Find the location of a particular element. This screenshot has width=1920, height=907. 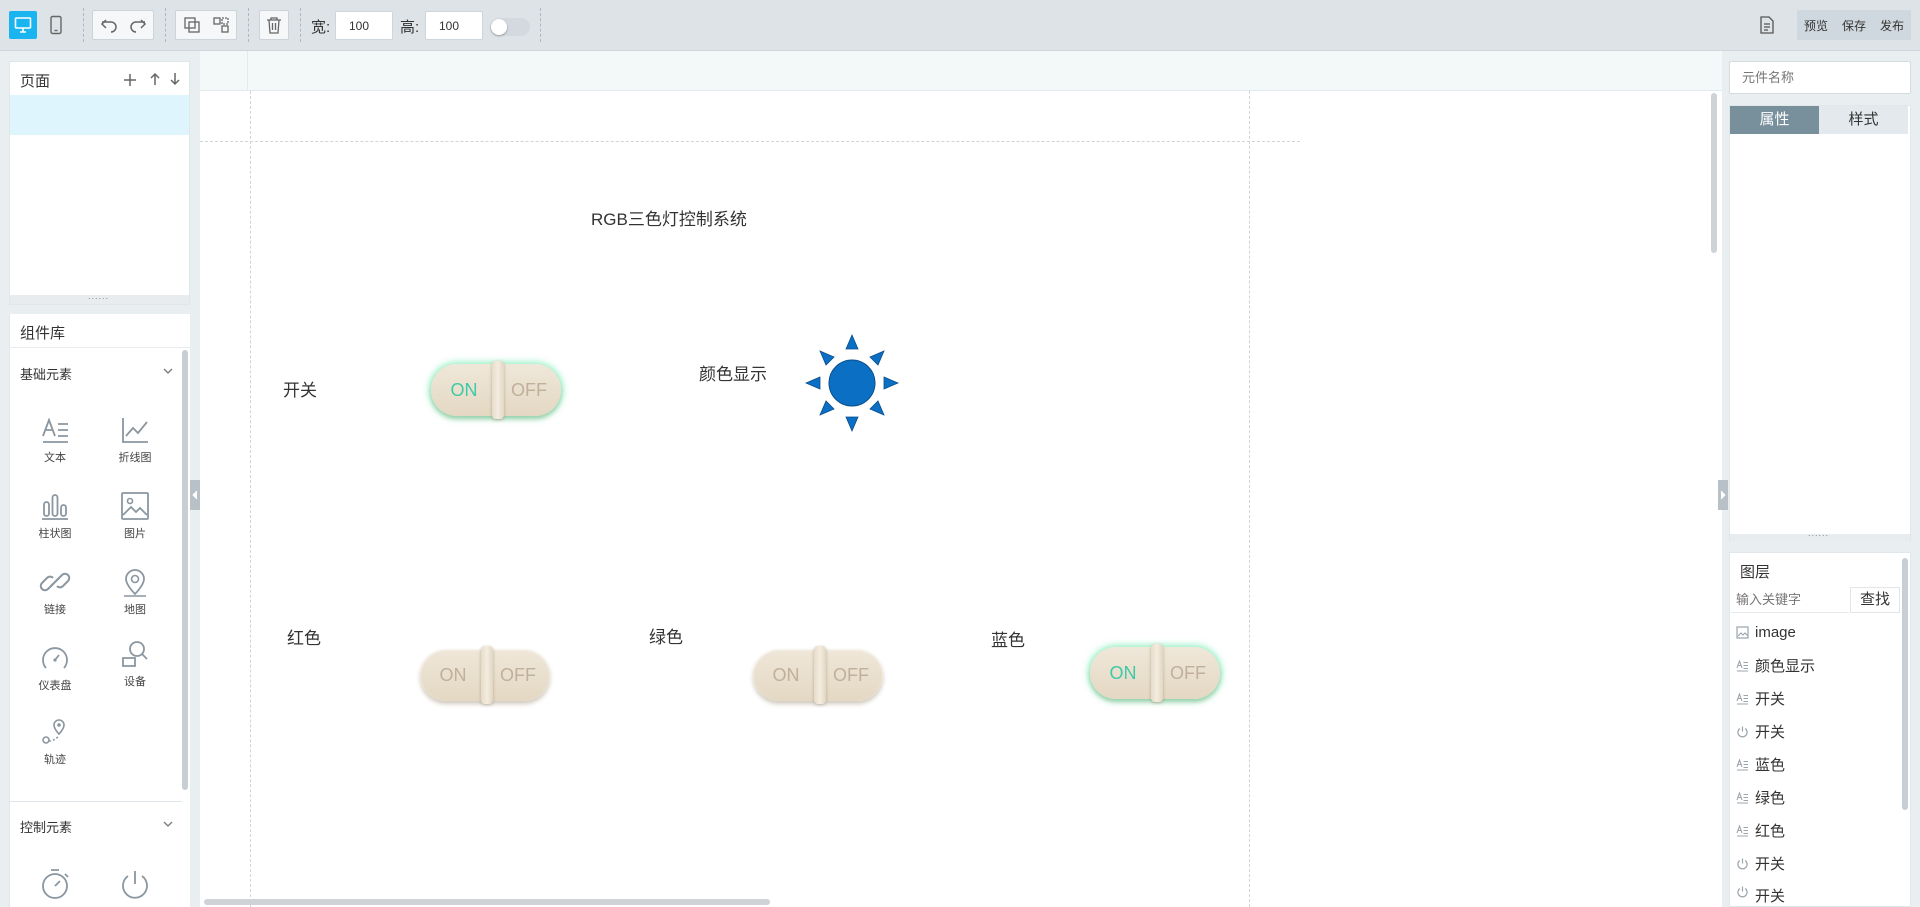

layer-item: image is located at coordinates (1766, 632).